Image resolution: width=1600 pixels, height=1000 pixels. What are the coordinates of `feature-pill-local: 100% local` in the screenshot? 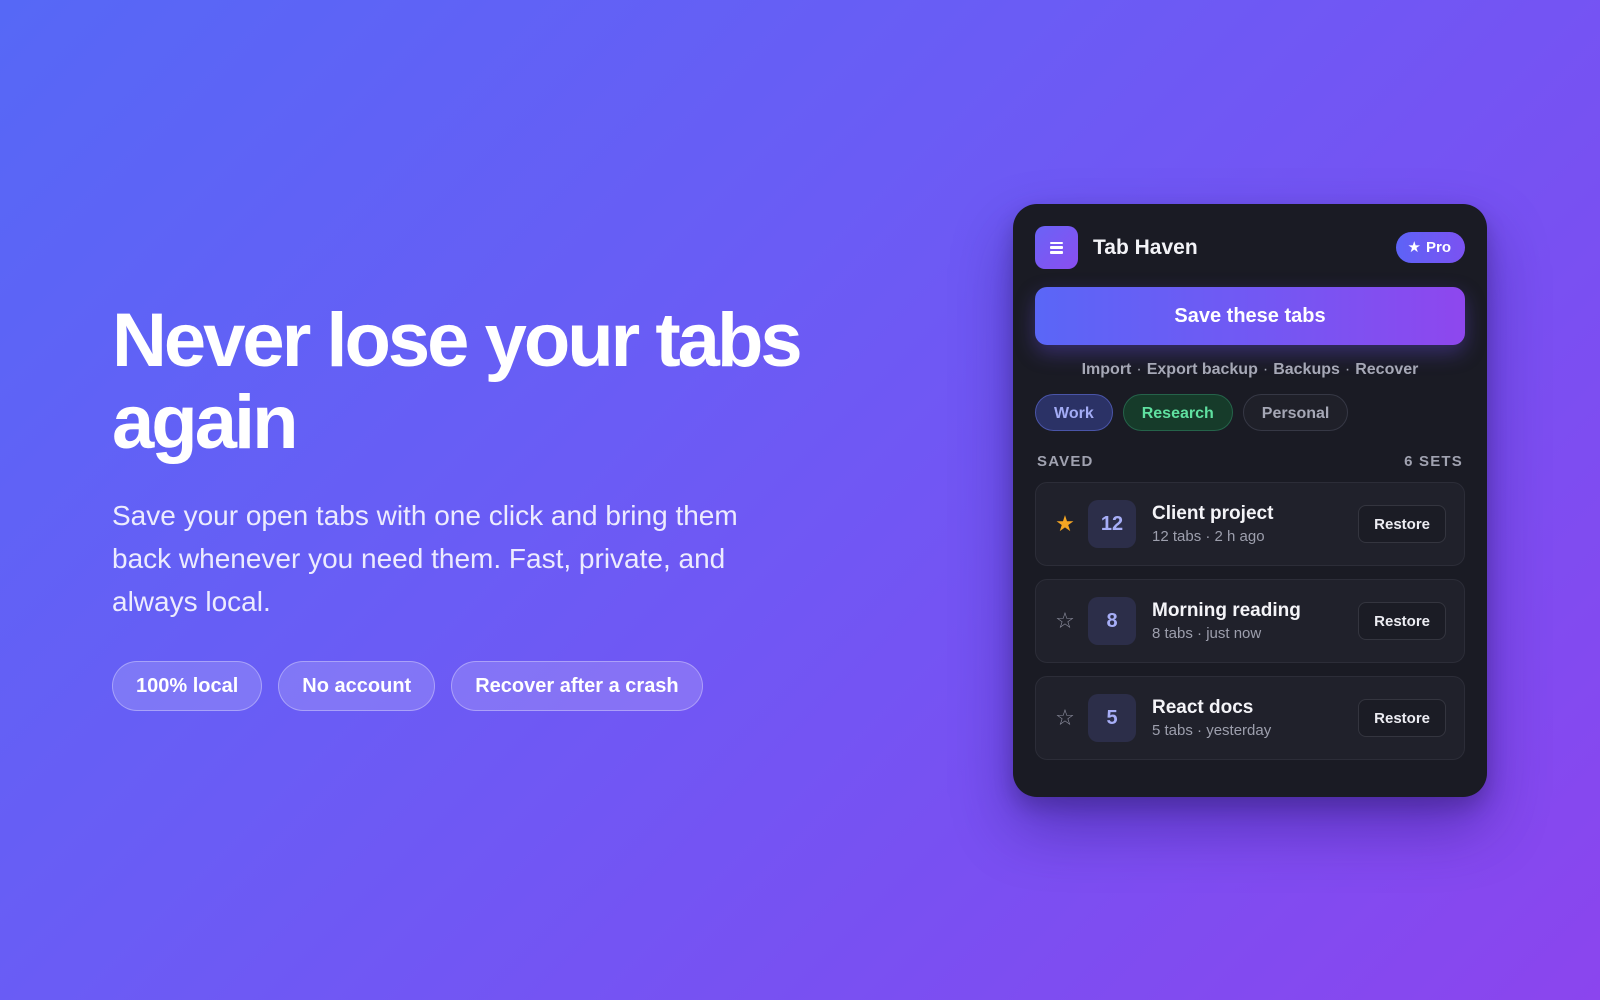 It's located at (187, 686).